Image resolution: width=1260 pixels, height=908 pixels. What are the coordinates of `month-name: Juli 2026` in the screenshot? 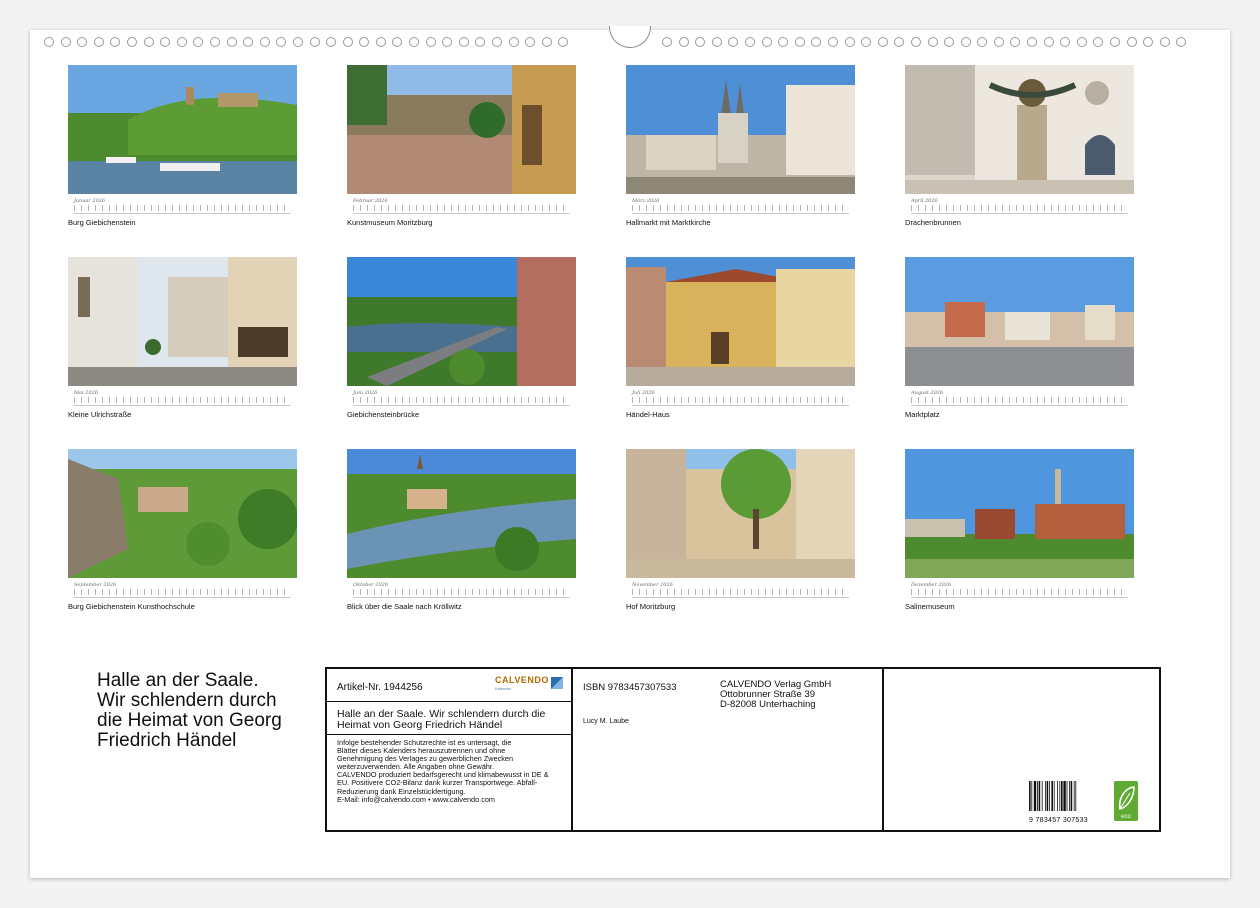 It's located at (643, 393).